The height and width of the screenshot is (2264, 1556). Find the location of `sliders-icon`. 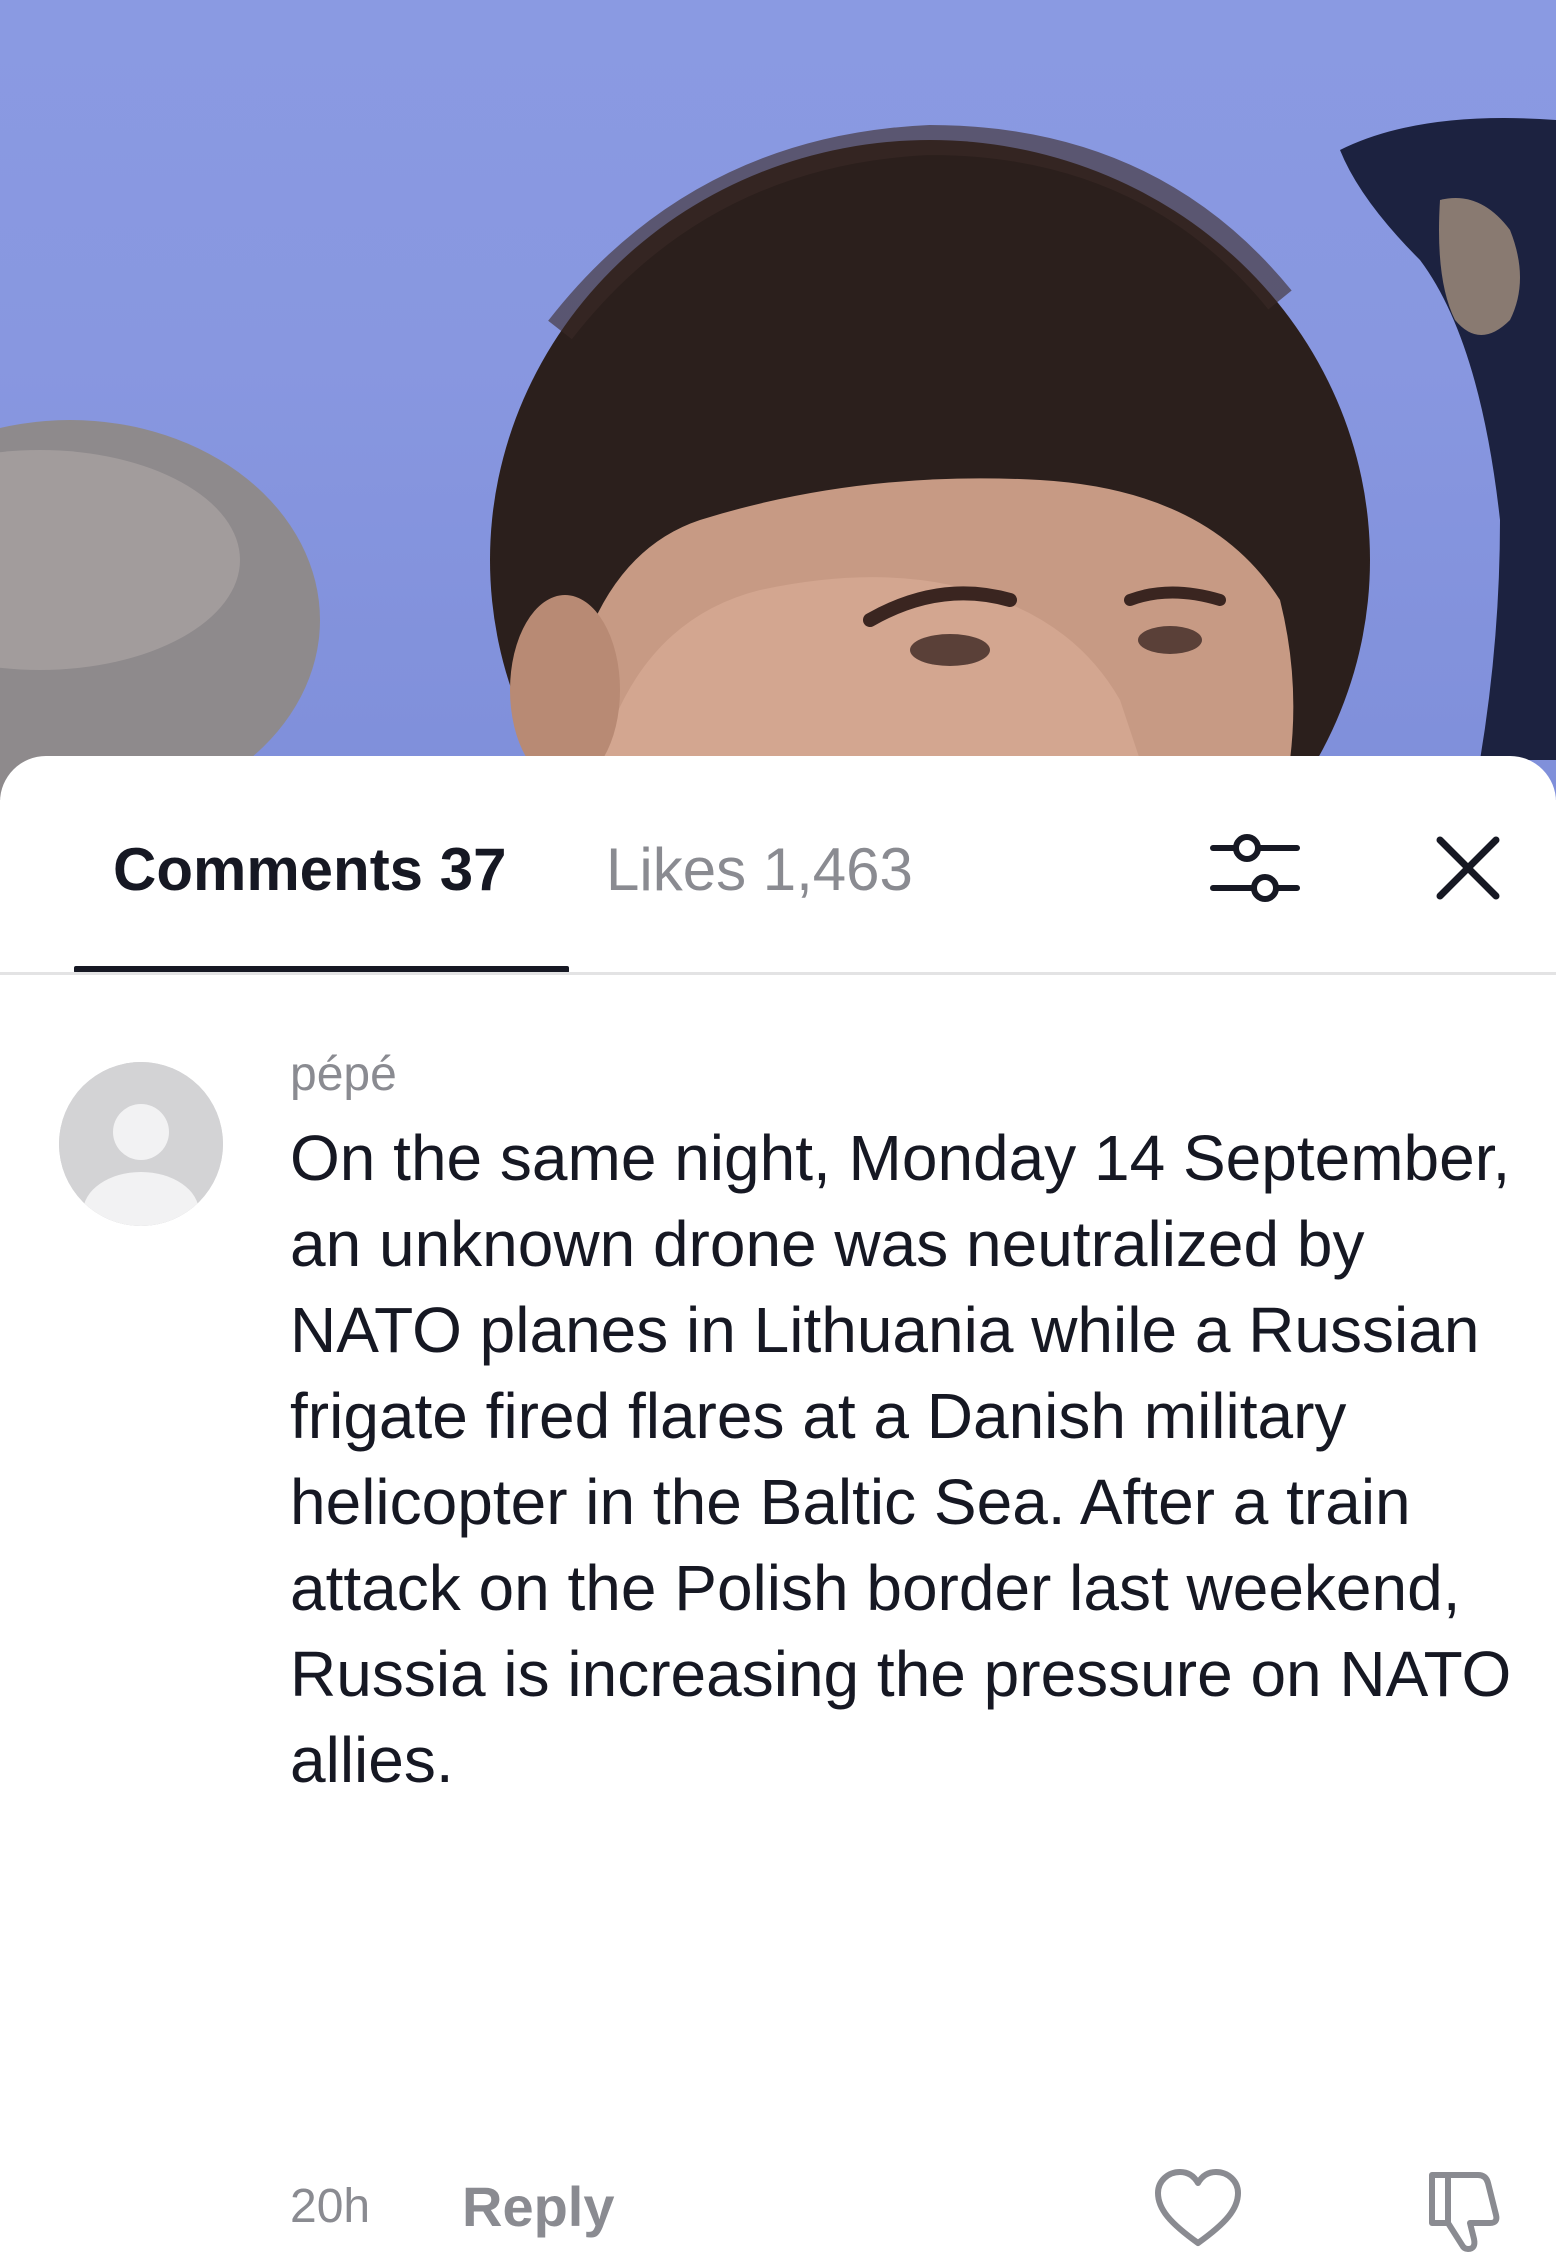

sliders-icon is located at coordinates (1255, 868).